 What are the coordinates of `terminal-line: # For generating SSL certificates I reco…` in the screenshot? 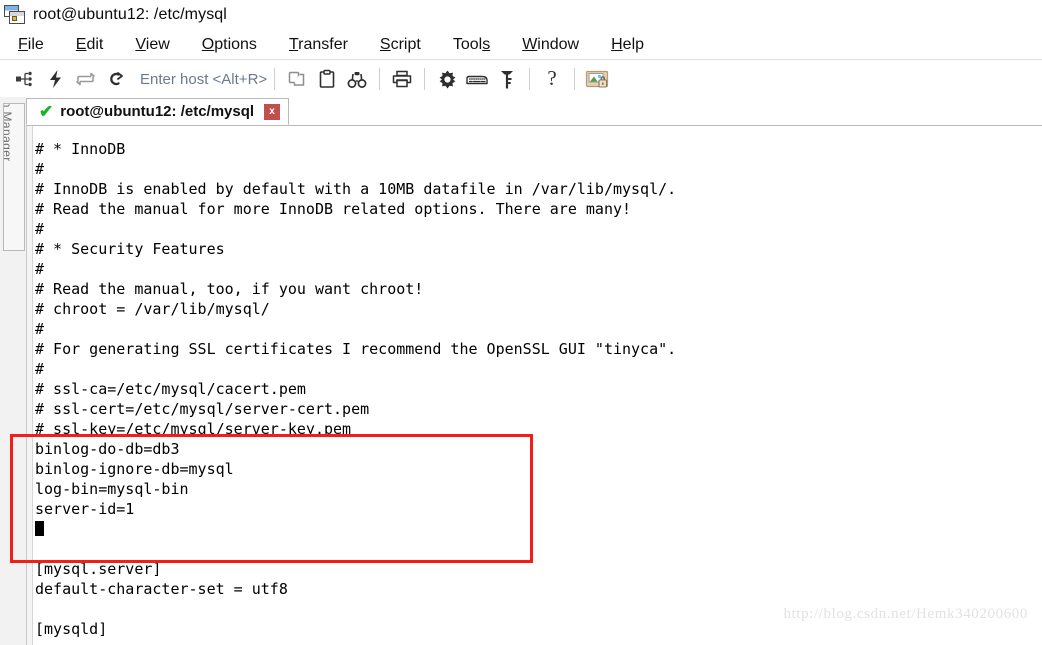 It's located at (356, 349).